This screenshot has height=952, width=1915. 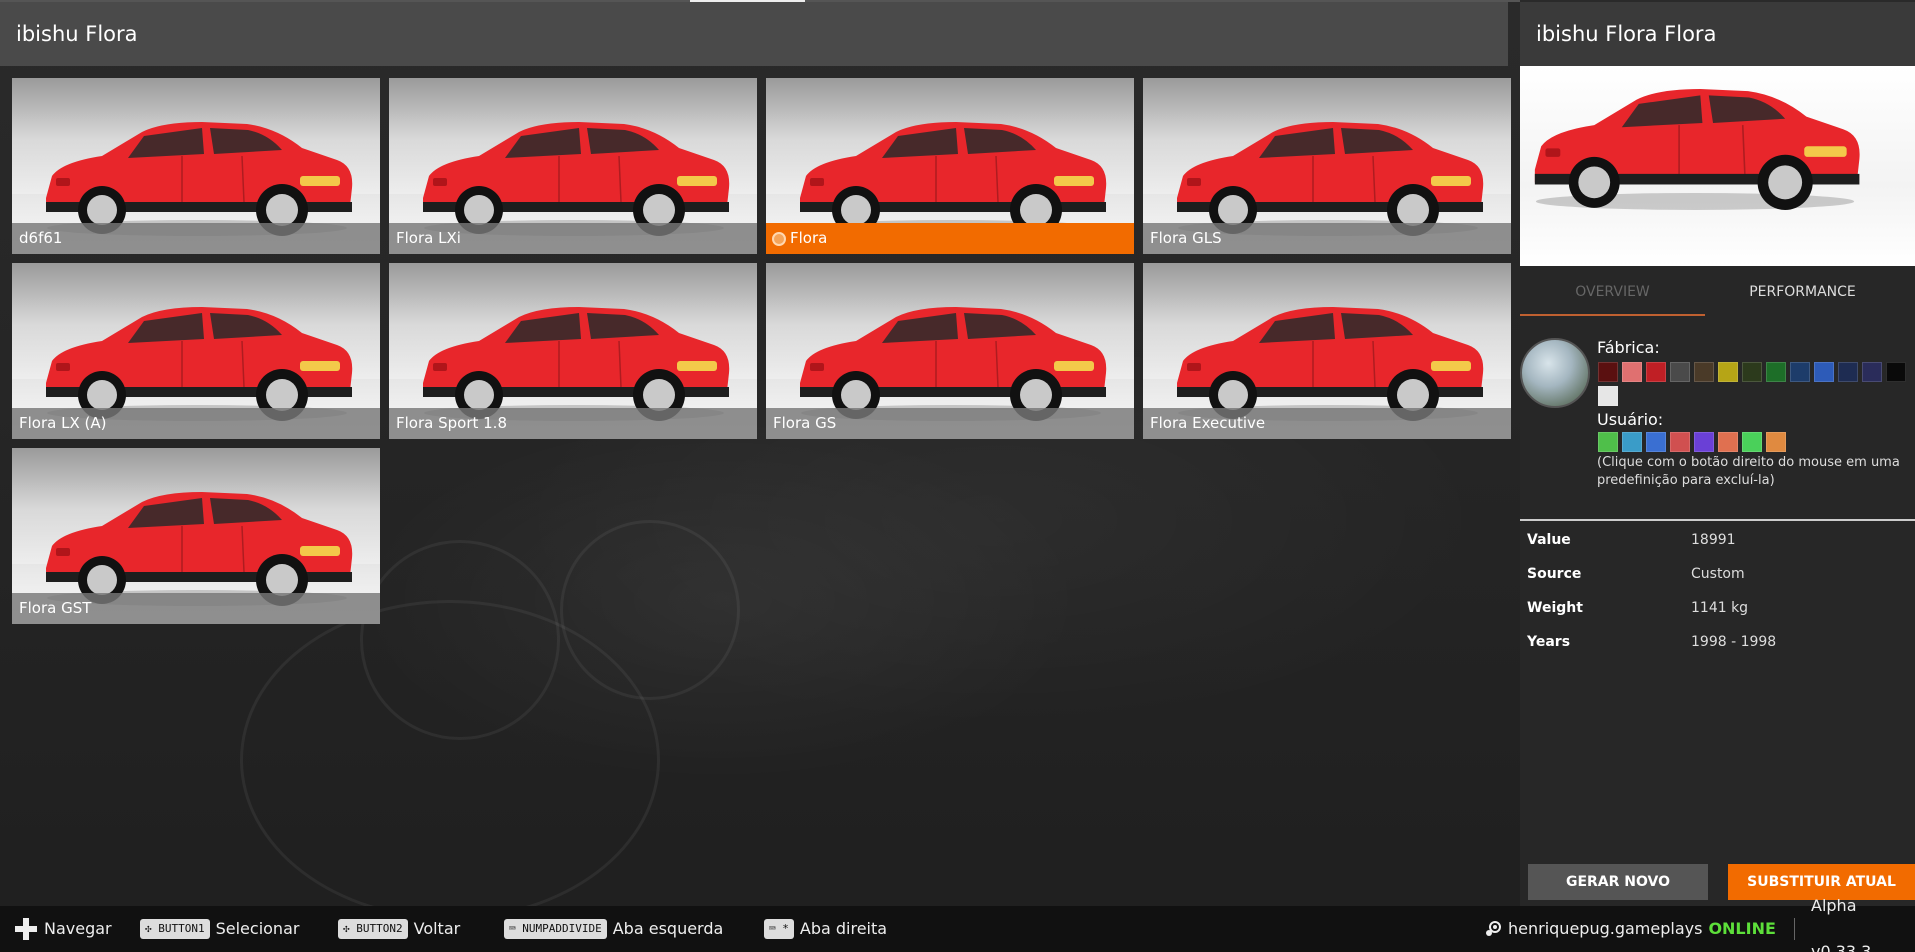 I want to click on vehicle-preview-image, so click(x=1717, y=166).